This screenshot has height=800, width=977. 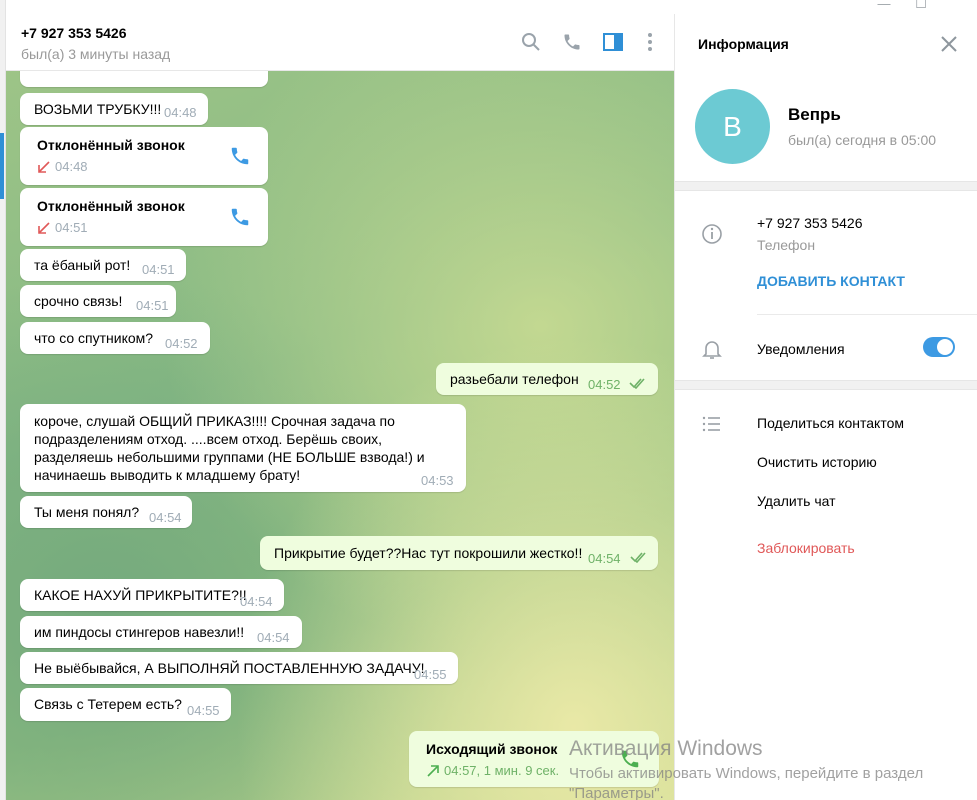 I want to click on message-time: 04:53, so click(x=437, y=480).